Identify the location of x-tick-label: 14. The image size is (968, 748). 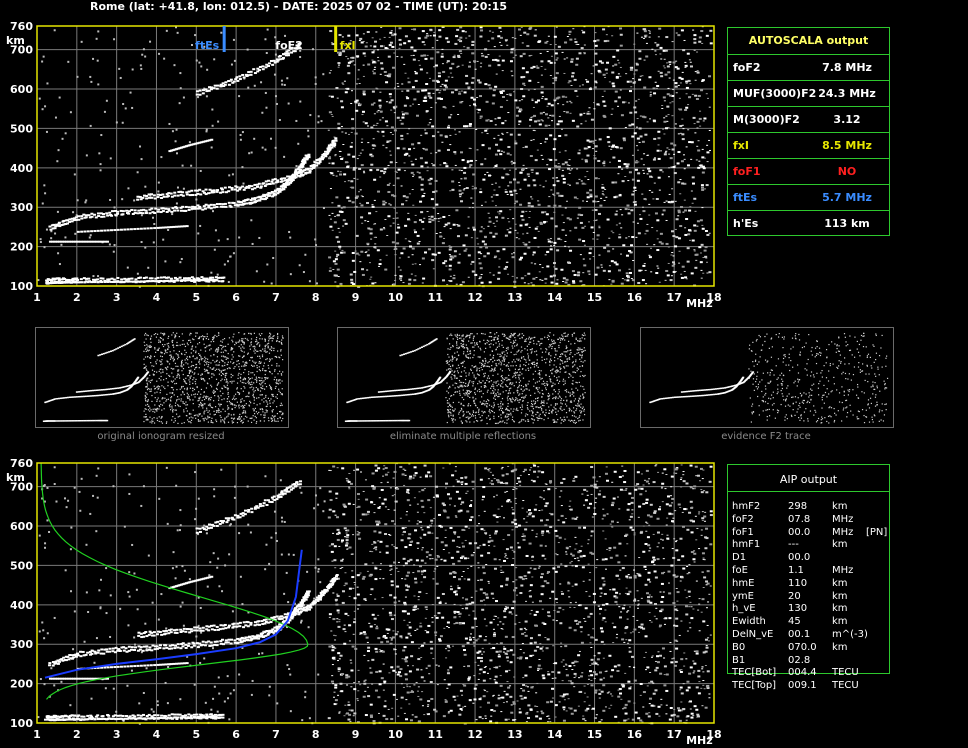
(555, 297).